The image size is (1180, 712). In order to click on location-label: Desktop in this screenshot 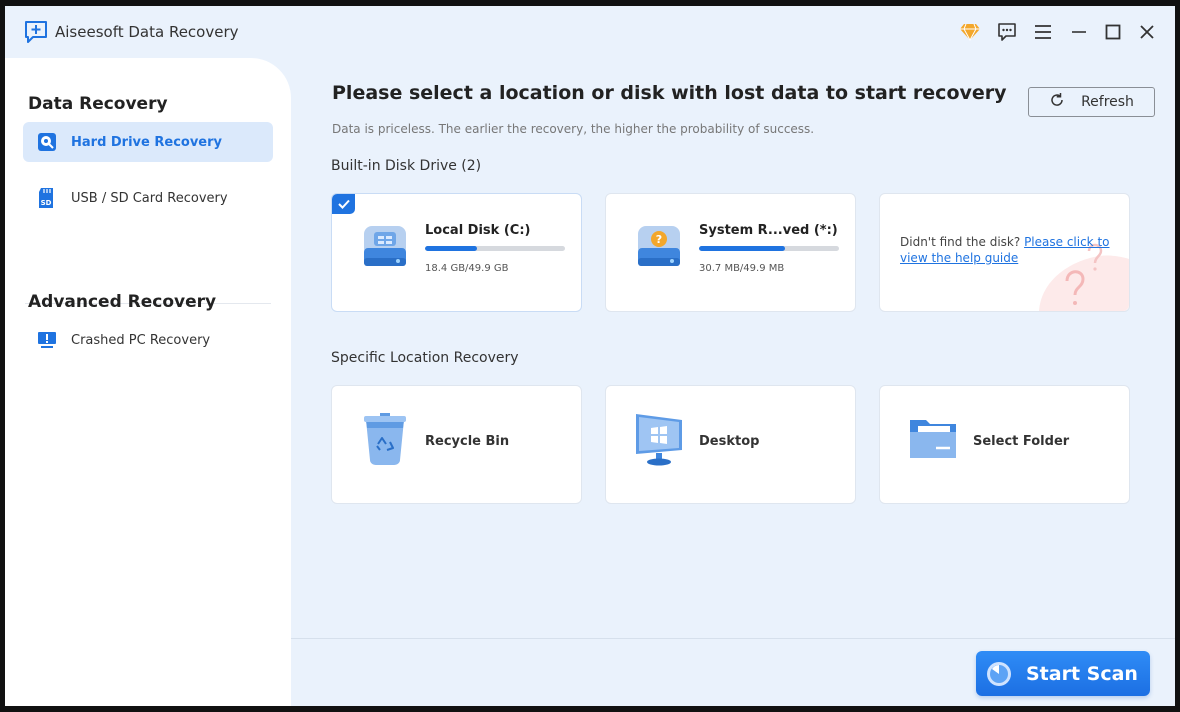, I will do `click(729, 441)`.